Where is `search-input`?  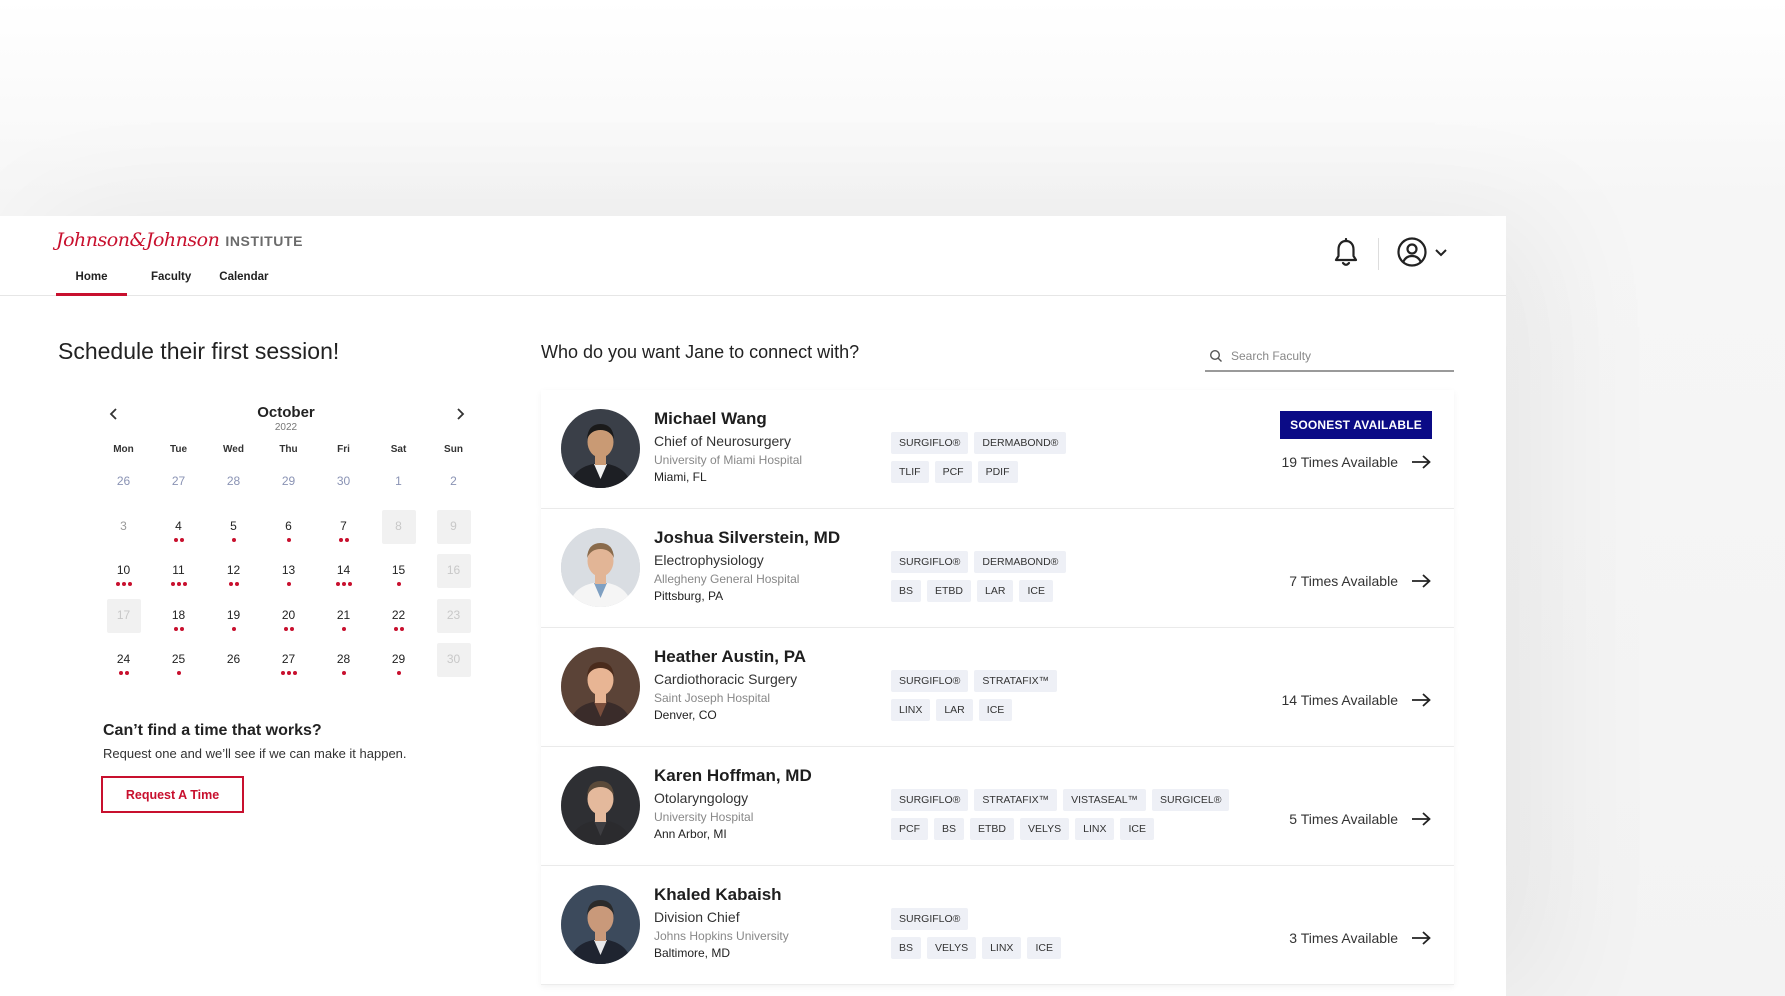
search-input is located at coordinates (1338, 356).